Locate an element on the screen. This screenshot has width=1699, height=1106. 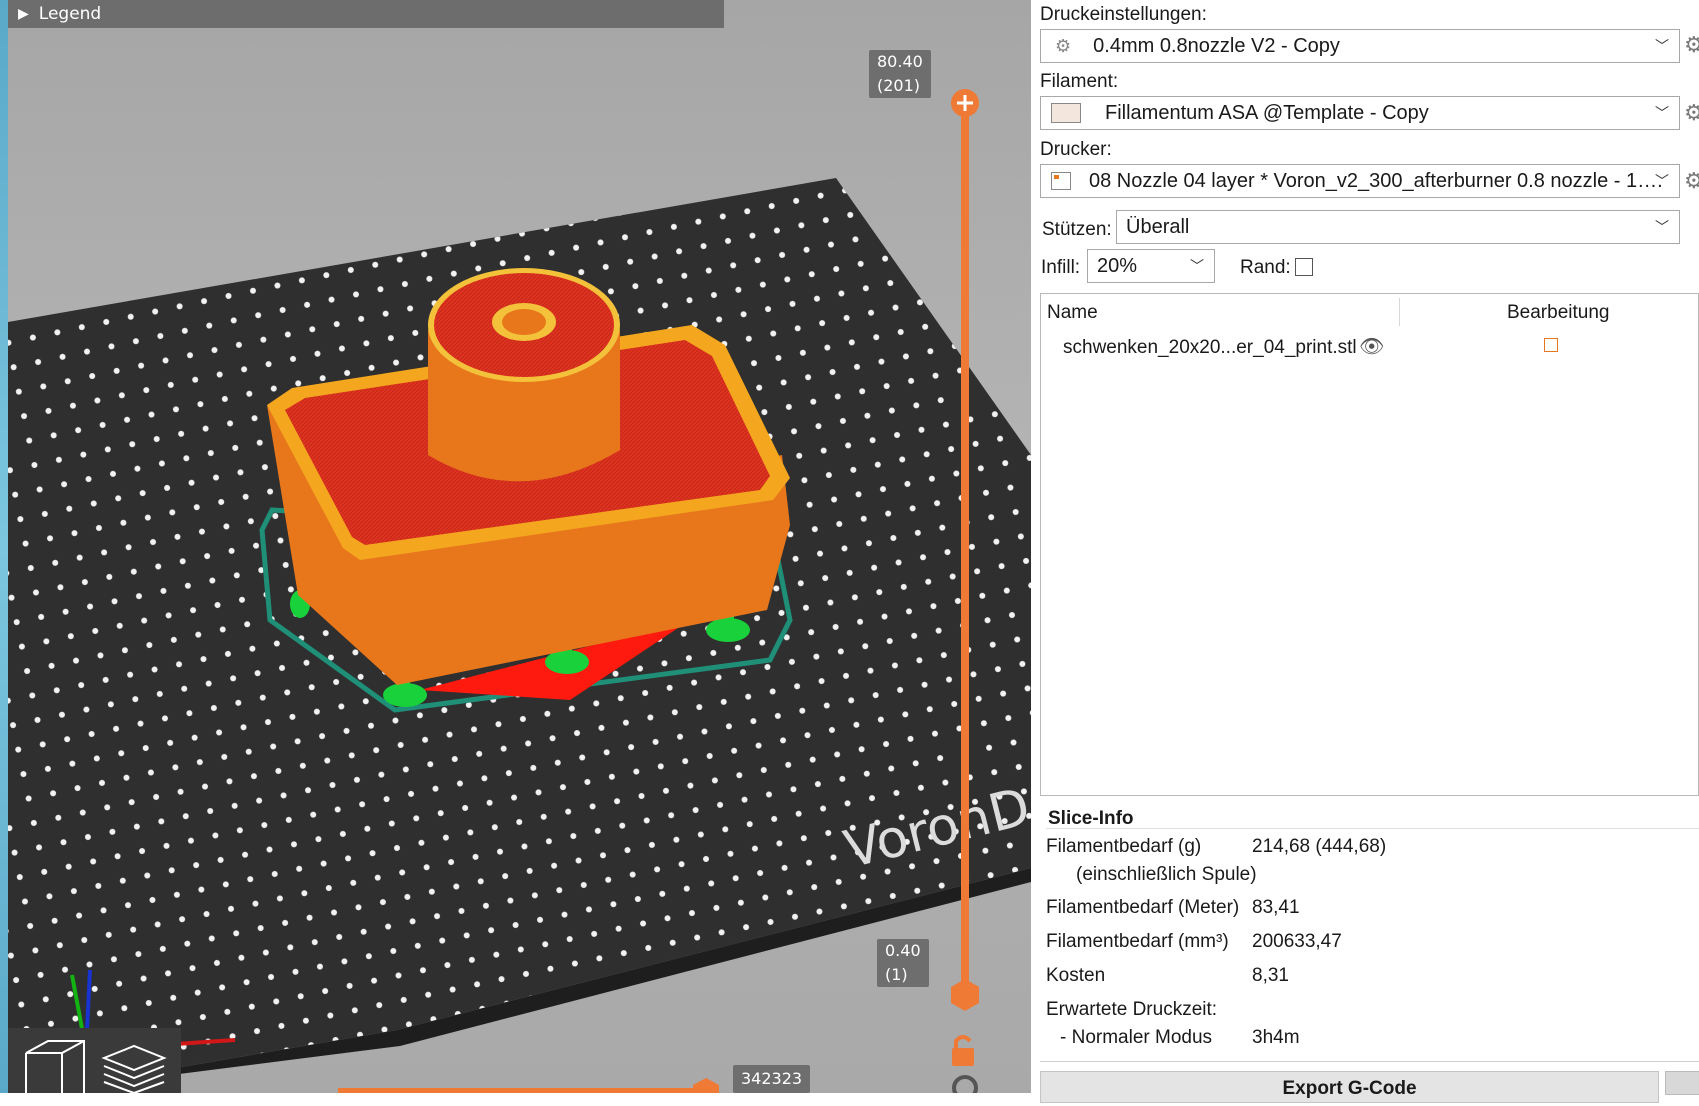
filament-color-swatch is located at coordinates (1066, 113).